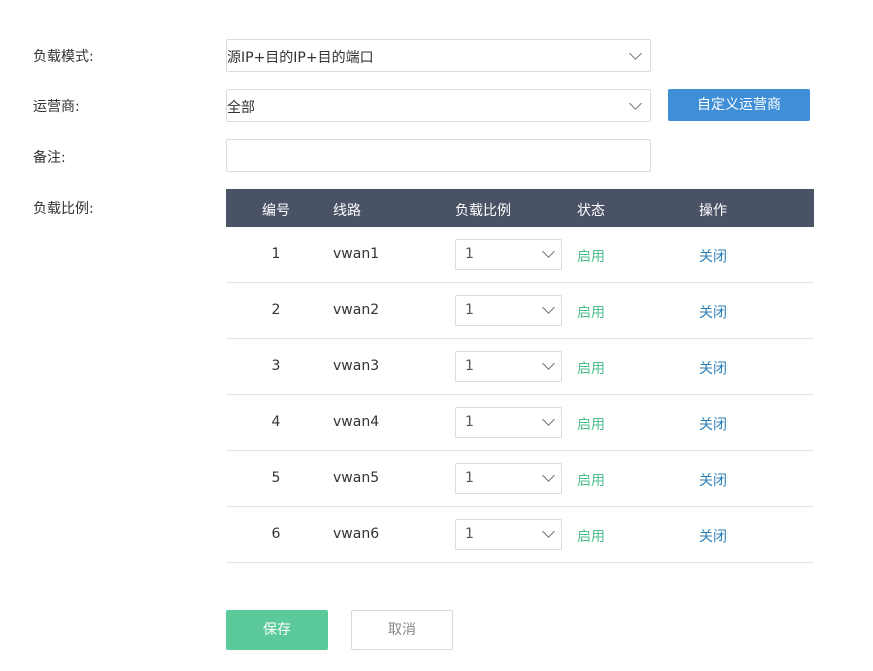 This screenshot has height=671, width=873. What do you see at coordinates (241, 108) in the screenshot?
I see `isp-value: 全部` at bounding box center [241, 108].